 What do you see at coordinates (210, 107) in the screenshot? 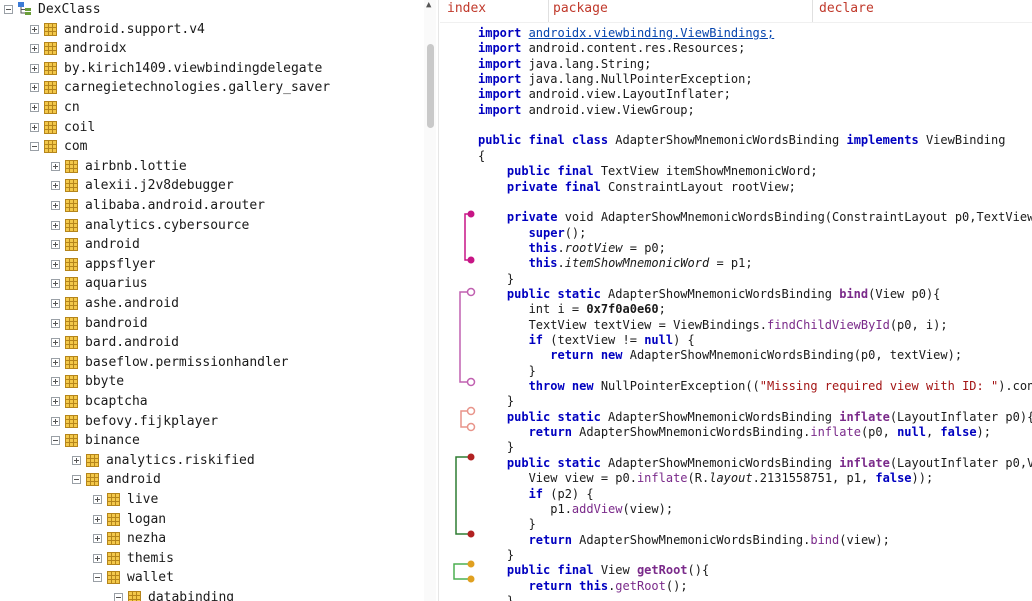
I see `tree-item: cn` at bounding box center [210, 107].